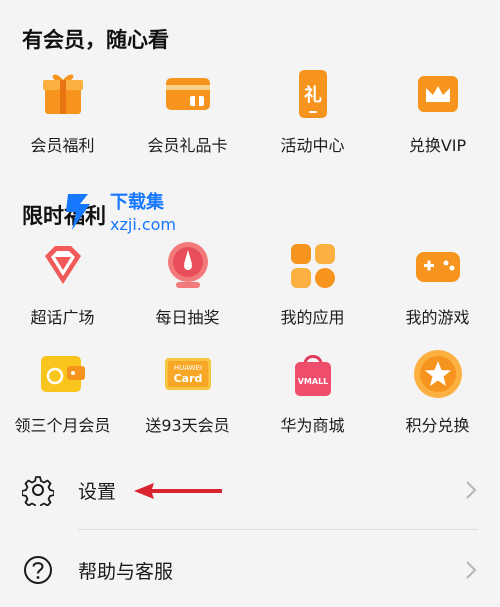  I want to click on divider, so click(278, 529).